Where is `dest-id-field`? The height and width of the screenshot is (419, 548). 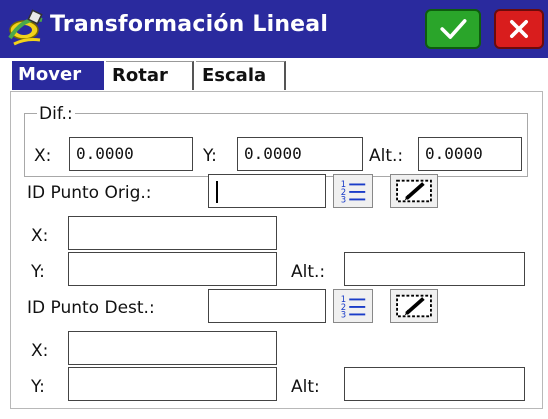 dest-id-field is located at coordinates (267, 306).